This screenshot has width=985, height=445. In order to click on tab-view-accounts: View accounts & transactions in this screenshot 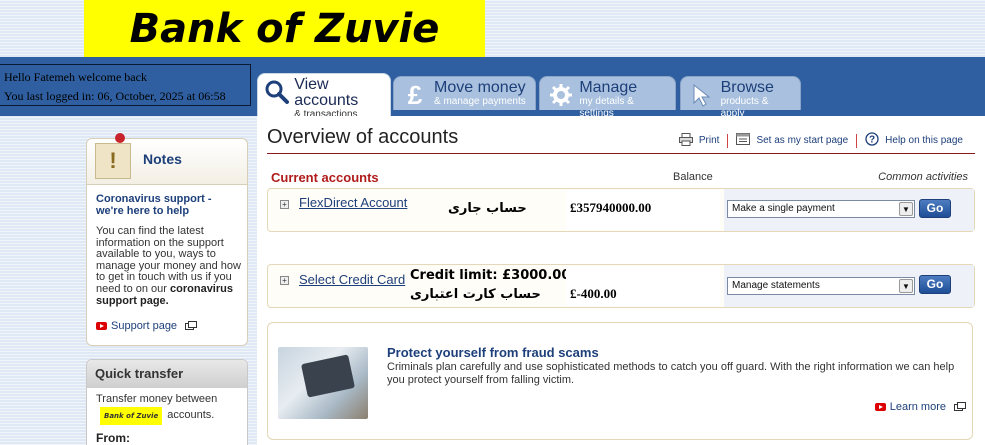, I will do `click(324, 96)`.